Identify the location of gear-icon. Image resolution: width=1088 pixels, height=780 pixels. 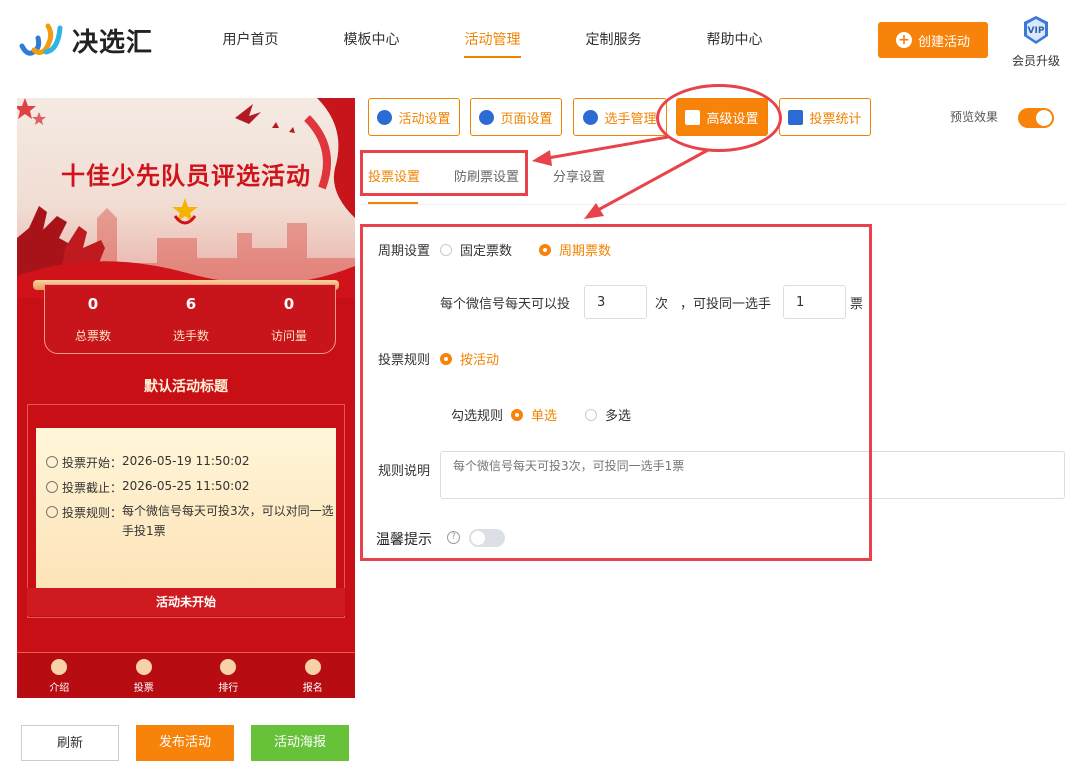
(487, 117).